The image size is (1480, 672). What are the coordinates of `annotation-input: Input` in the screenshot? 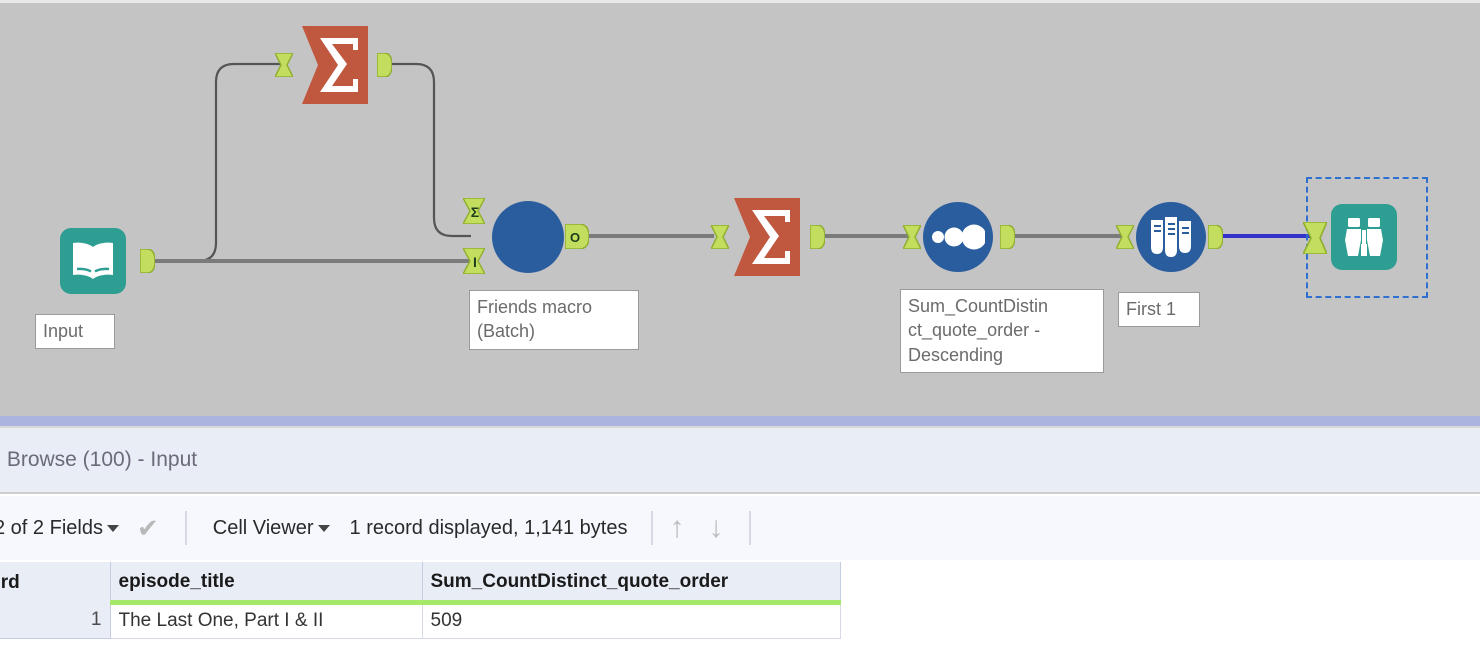 It's located at (75, 332).